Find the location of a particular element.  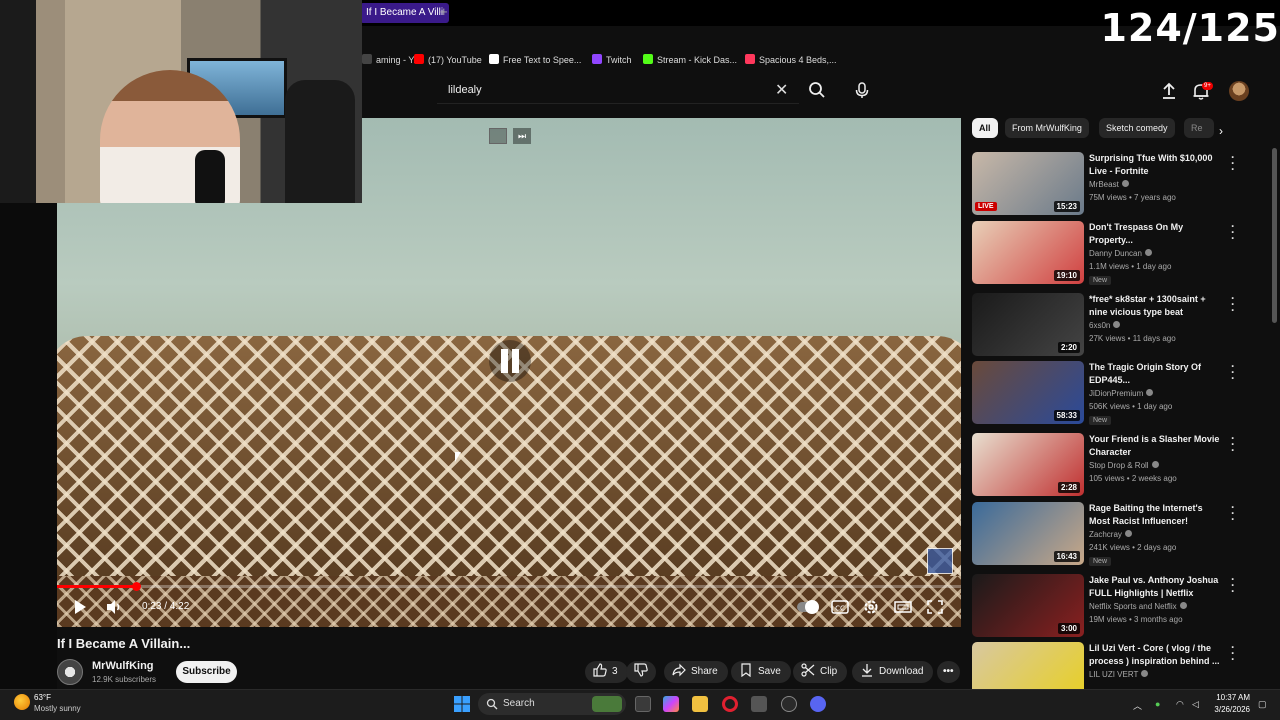

new-tab-button: + is located at coordinates (444, 11).